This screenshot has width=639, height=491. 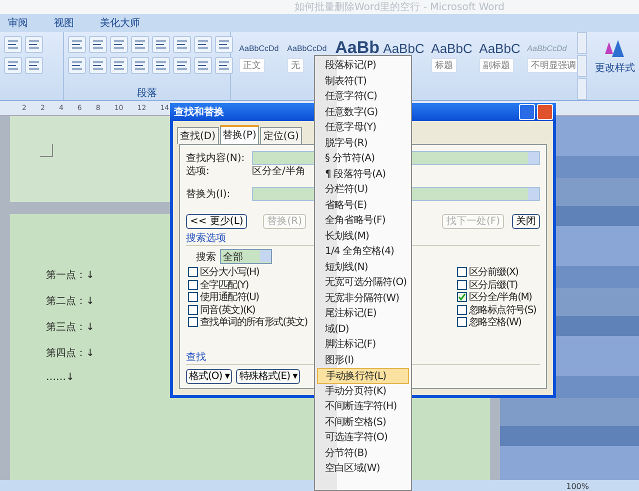 What do you see at coordinates (363, 376) in the screenshot?
I see `menu-item: 手动换行符(L)` at bounding box center [363, 376].